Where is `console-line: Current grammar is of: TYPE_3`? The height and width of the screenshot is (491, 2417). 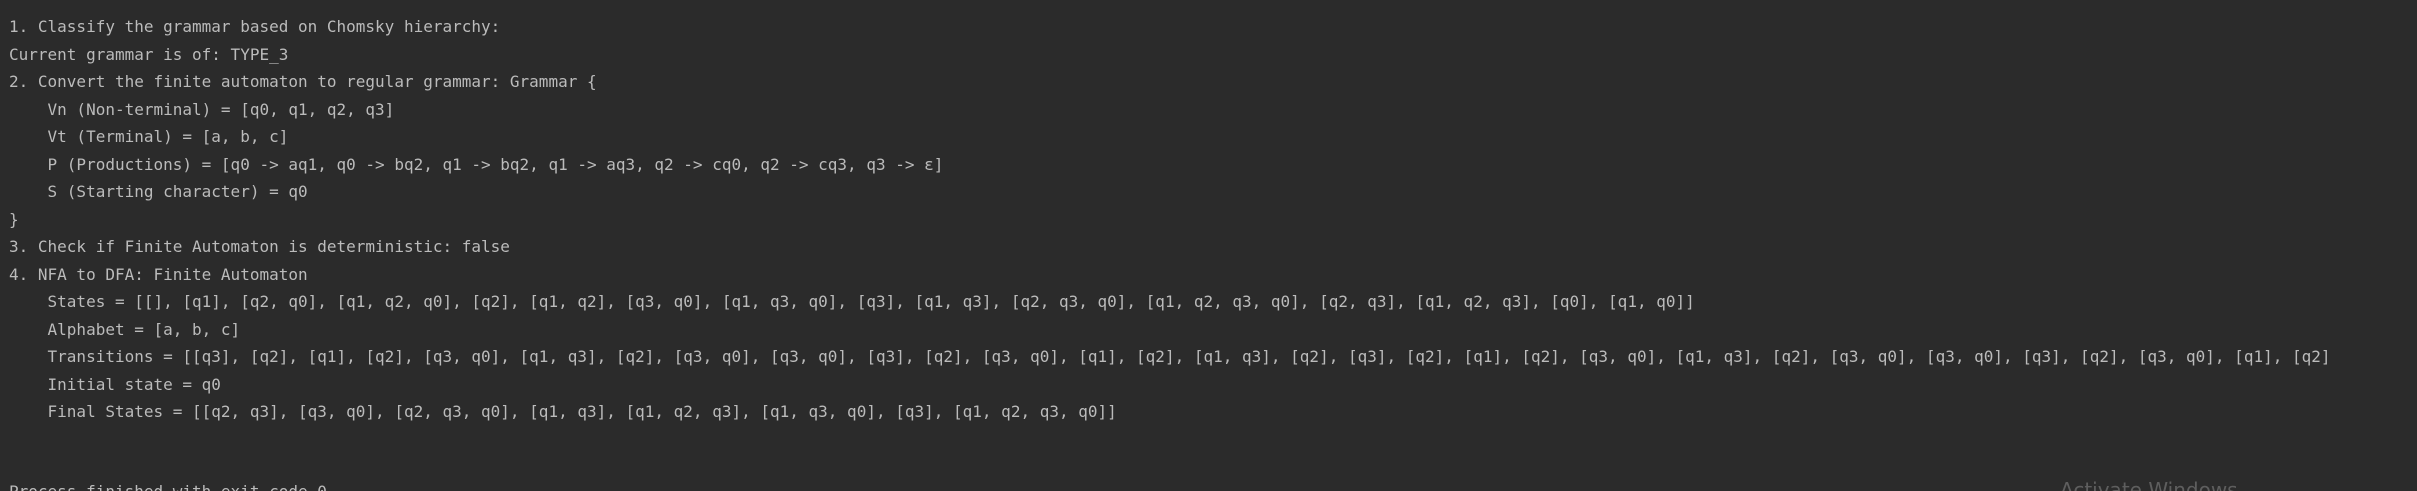 console-line: Current grammar is of: TYPE_3 is located at coordinates (149, 54).